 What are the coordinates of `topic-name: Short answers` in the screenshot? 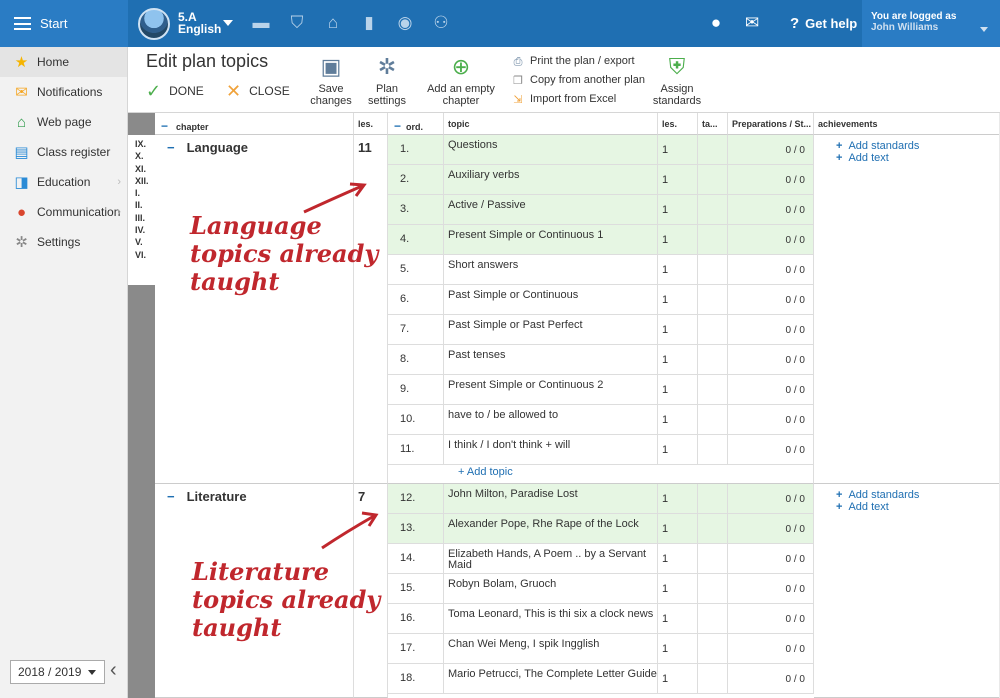 It's located at (551, 270).